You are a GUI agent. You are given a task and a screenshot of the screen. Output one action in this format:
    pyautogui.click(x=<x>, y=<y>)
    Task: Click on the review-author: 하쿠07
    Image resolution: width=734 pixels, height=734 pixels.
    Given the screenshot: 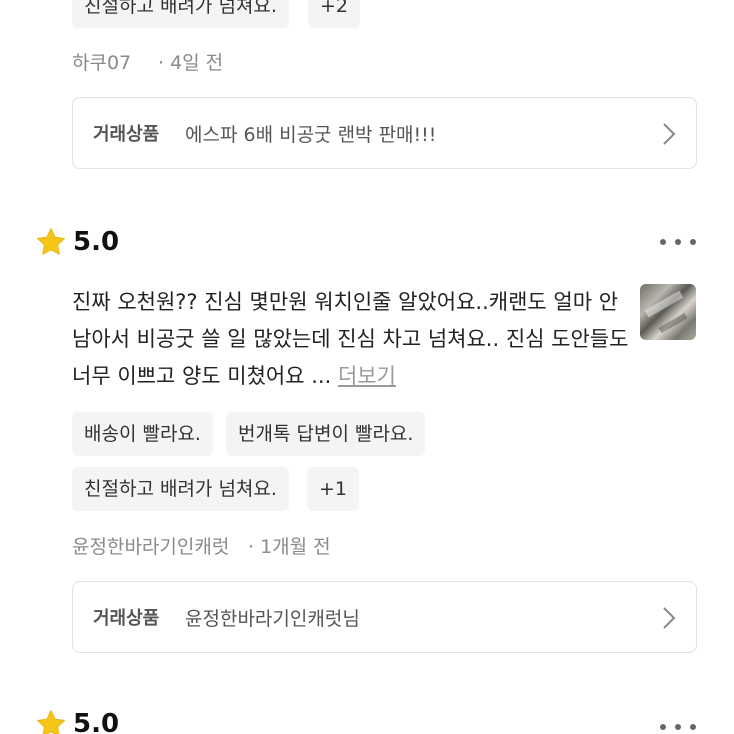 What is the action you would take?
    pyautogui.click(x=101, y=61)
    